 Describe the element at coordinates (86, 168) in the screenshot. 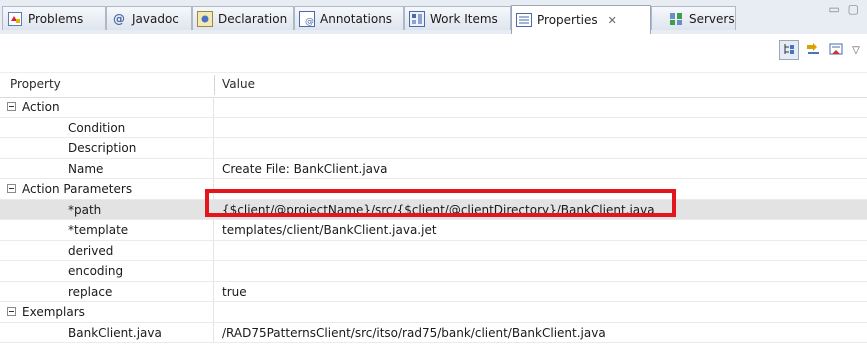

I see `property-name: Name` at that location.